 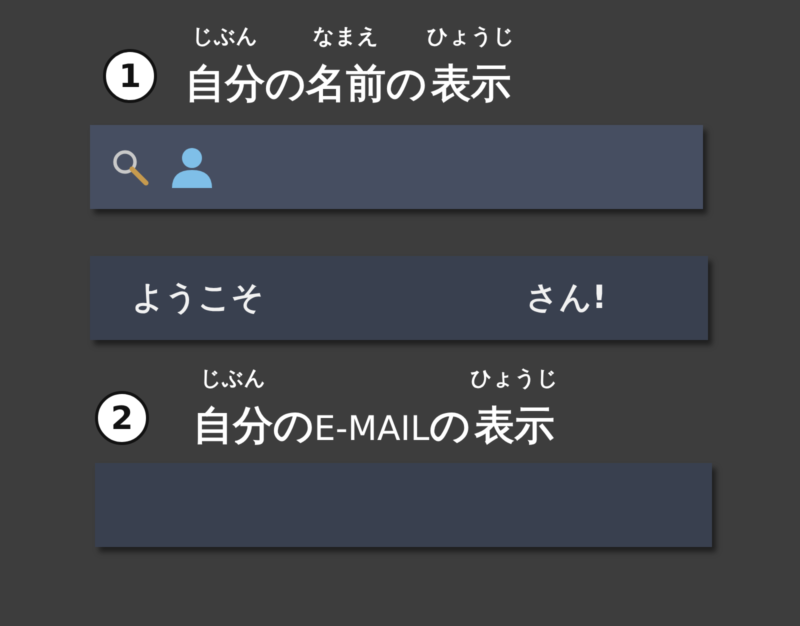 I want to click on heading-text: E-MAIL, so click(x=372, y=429).